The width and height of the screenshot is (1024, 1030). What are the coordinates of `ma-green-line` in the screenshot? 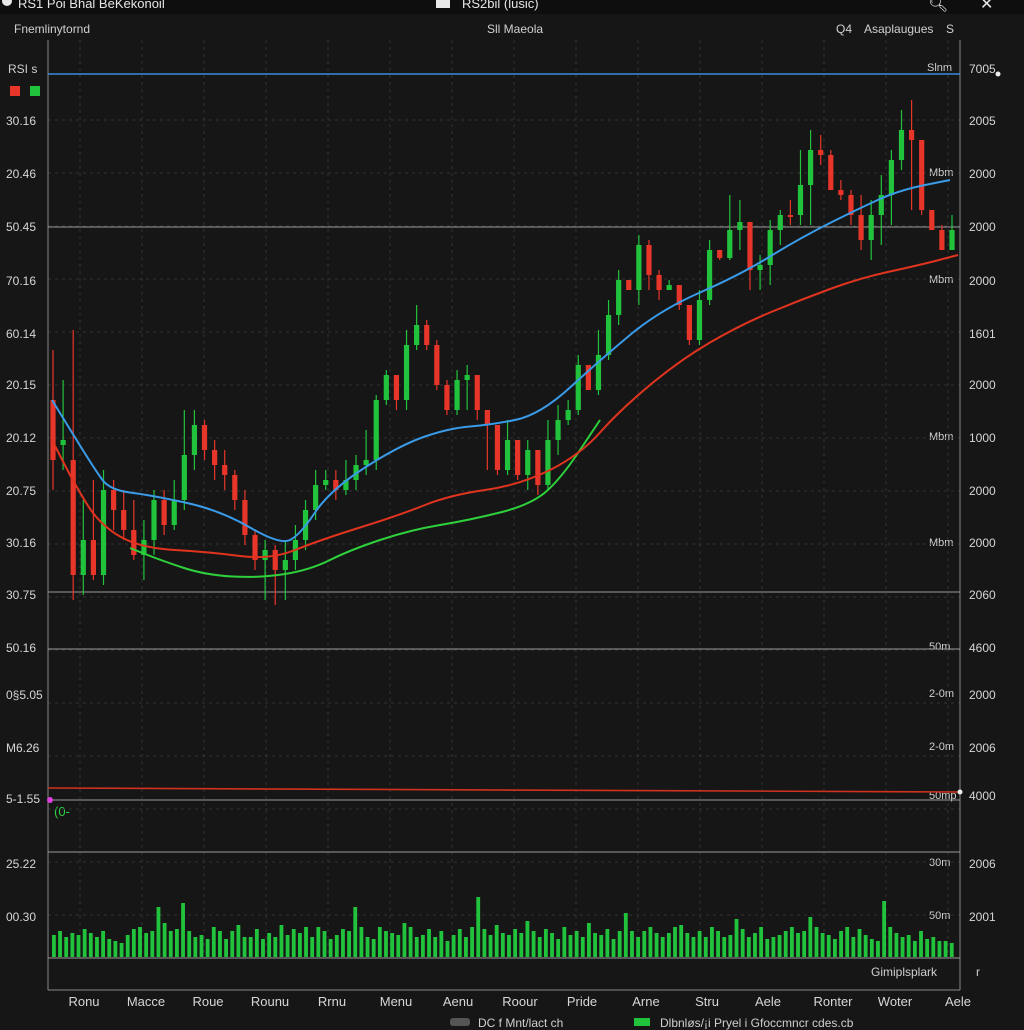 It's located at (365, 498).